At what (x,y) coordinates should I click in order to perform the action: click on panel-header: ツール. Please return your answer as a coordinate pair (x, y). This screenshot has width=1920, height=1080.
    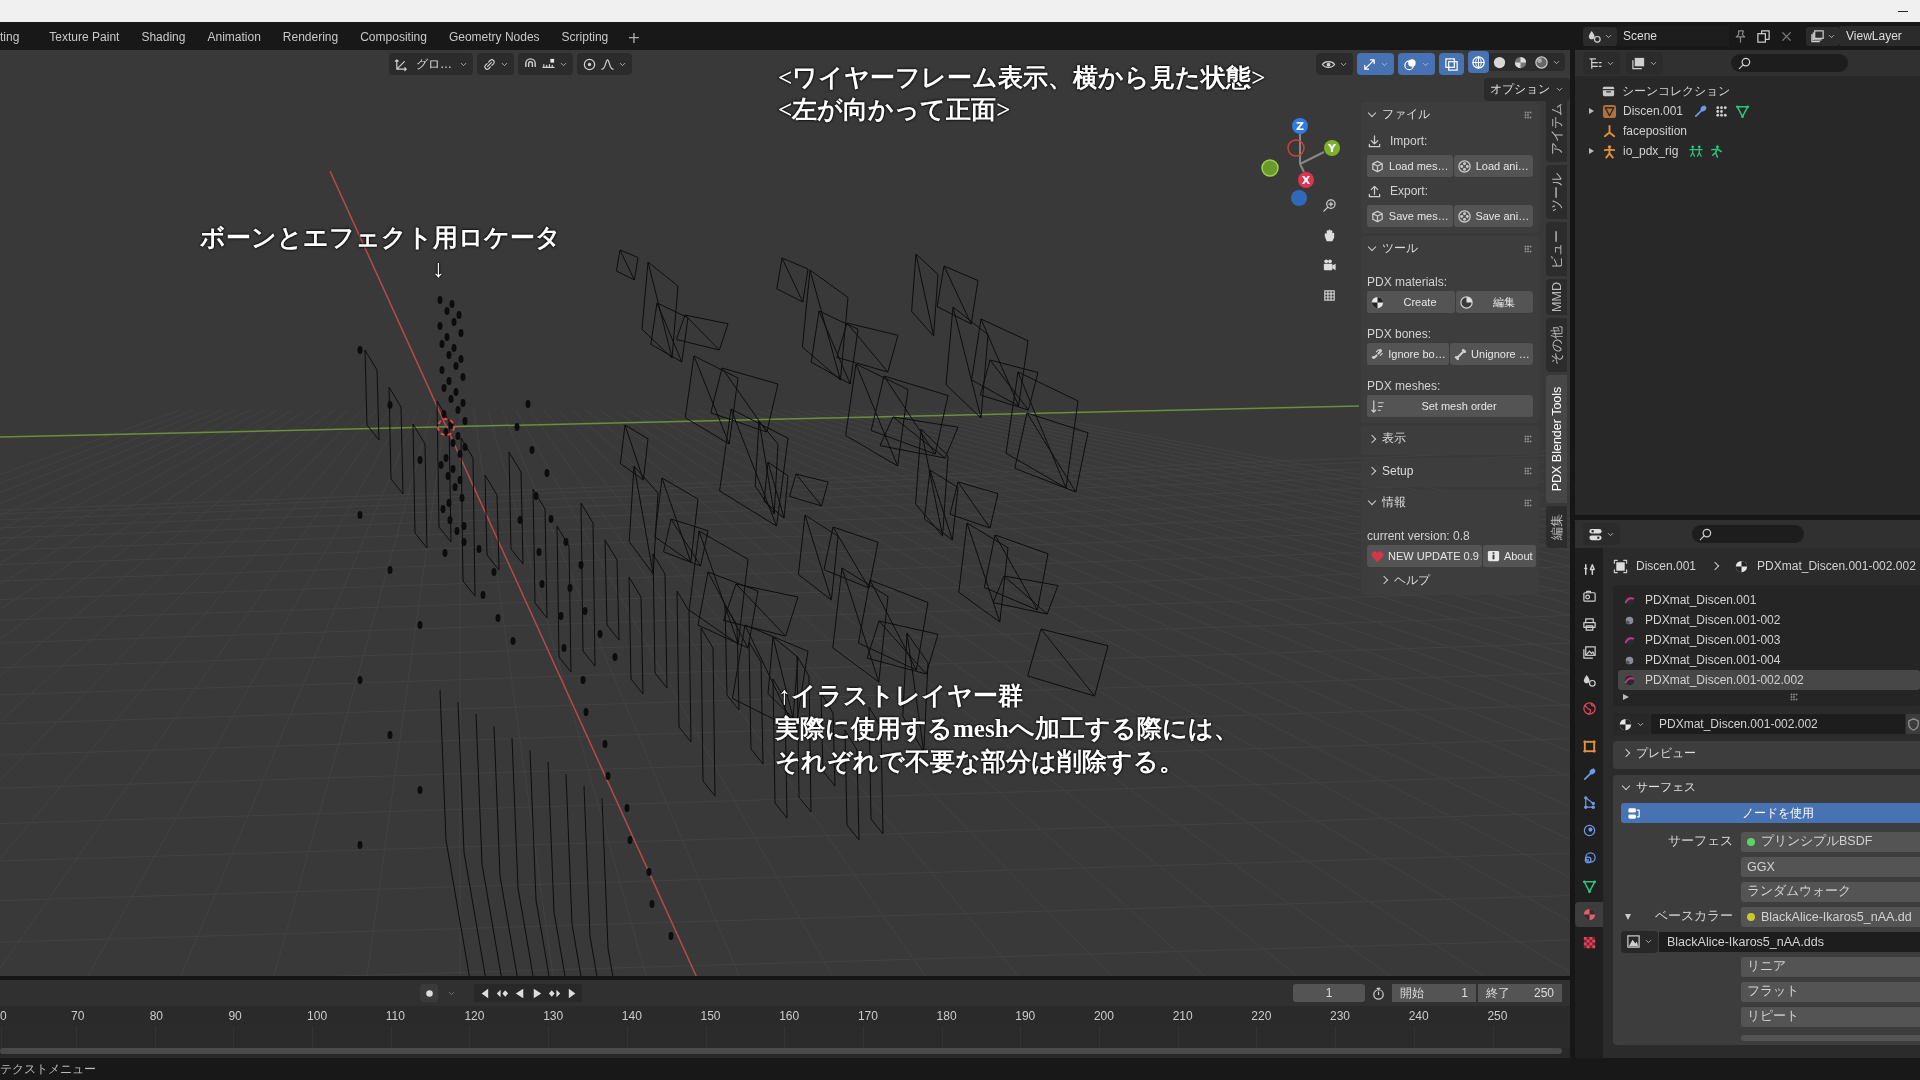
    Looking at the image, I should click on (1392, 248).